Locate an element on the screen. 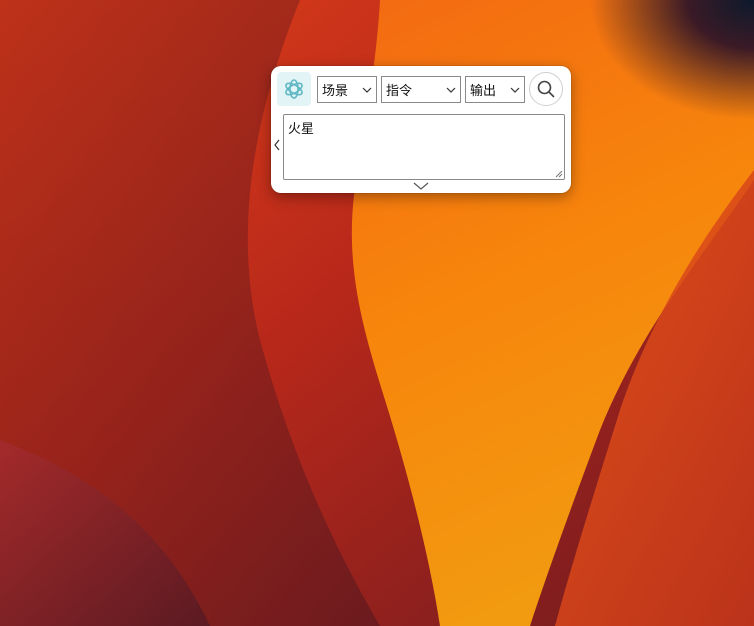 The image size is (754, 626). openai-logo-icon is located at coordinates (294, 89).